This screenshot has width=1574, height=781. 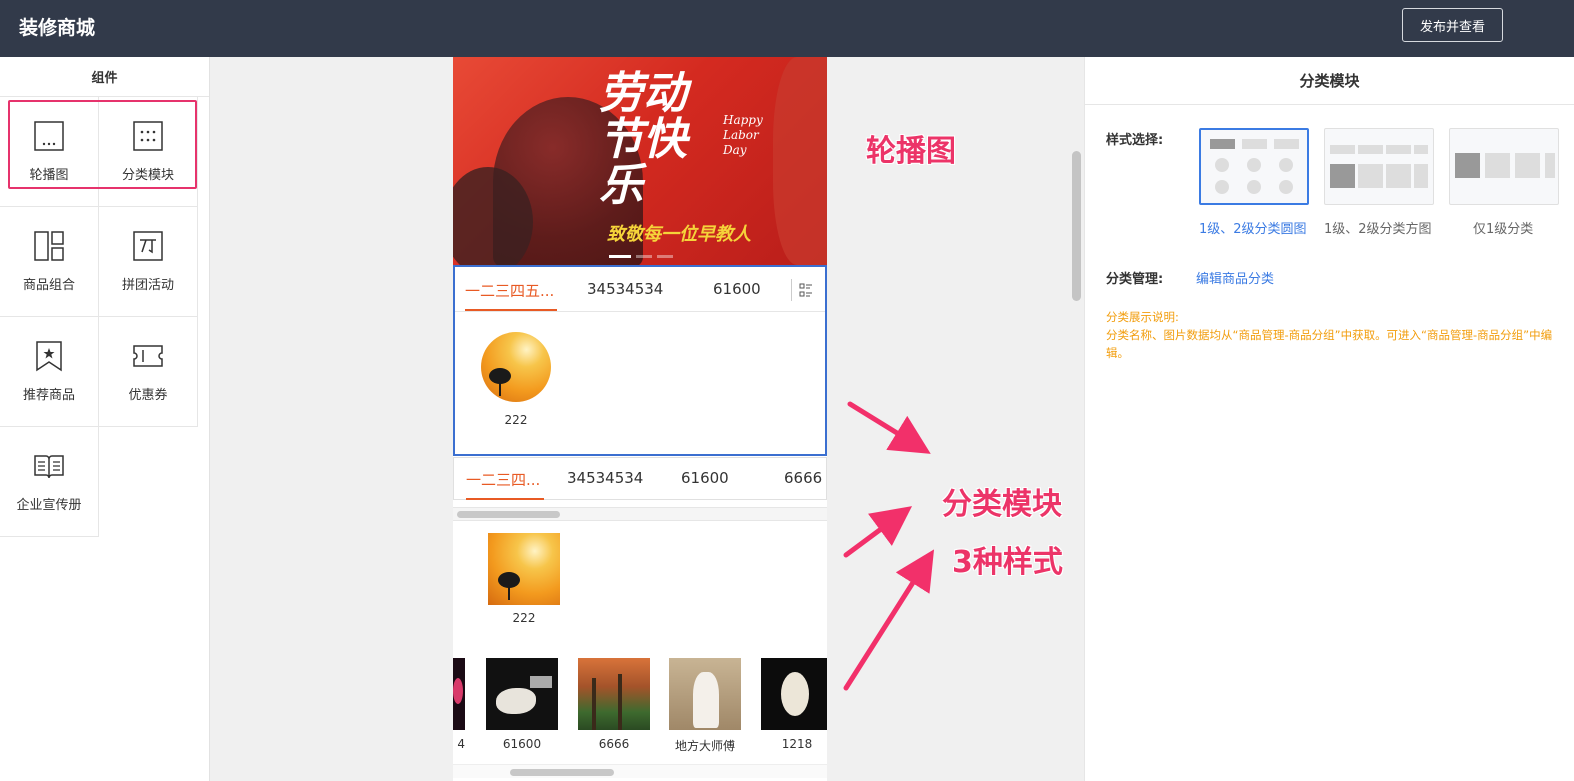 I want to click on category-manage-label: 分类管理:, so click(x=1135, y=279).